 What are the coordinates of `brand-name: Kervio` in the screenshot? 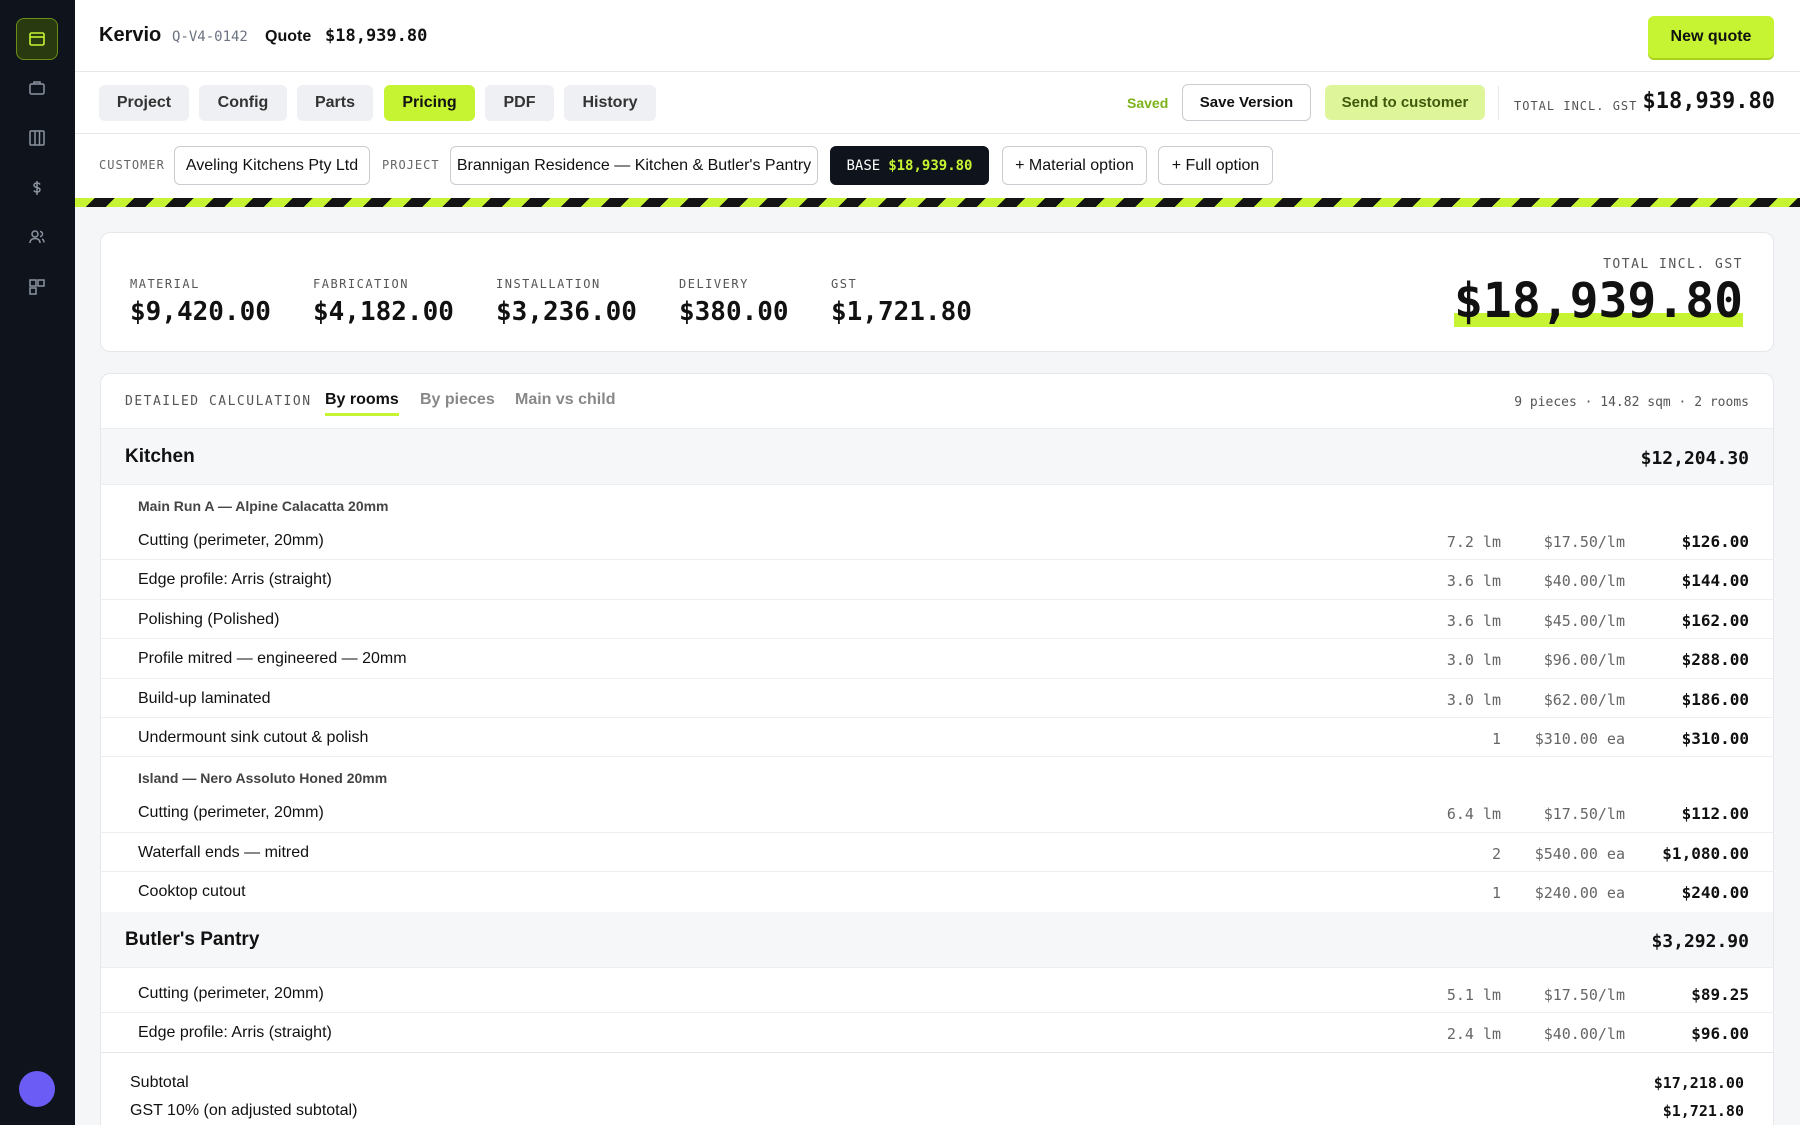 It's located at (130, 35).